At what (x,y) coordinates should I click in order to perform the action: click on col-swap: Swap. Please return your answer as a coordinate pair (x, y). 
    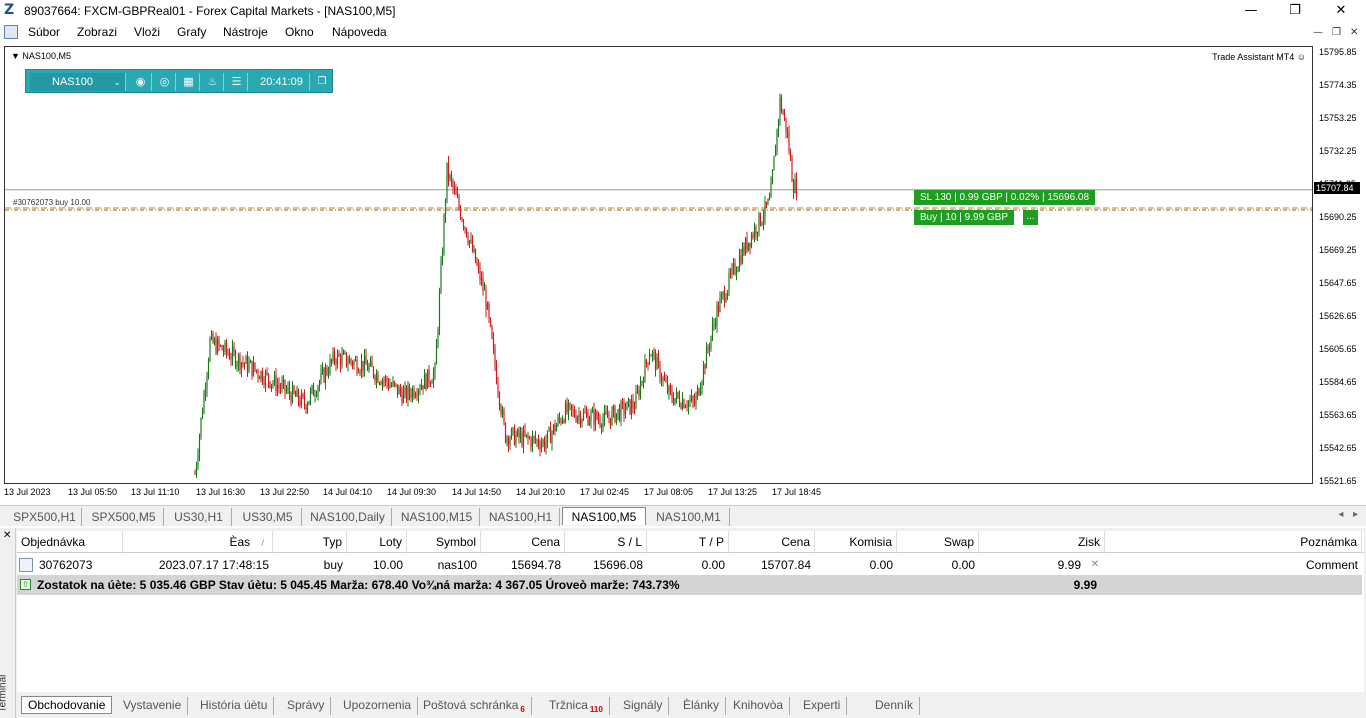
    Looking at the image, I should click on (938, 542).